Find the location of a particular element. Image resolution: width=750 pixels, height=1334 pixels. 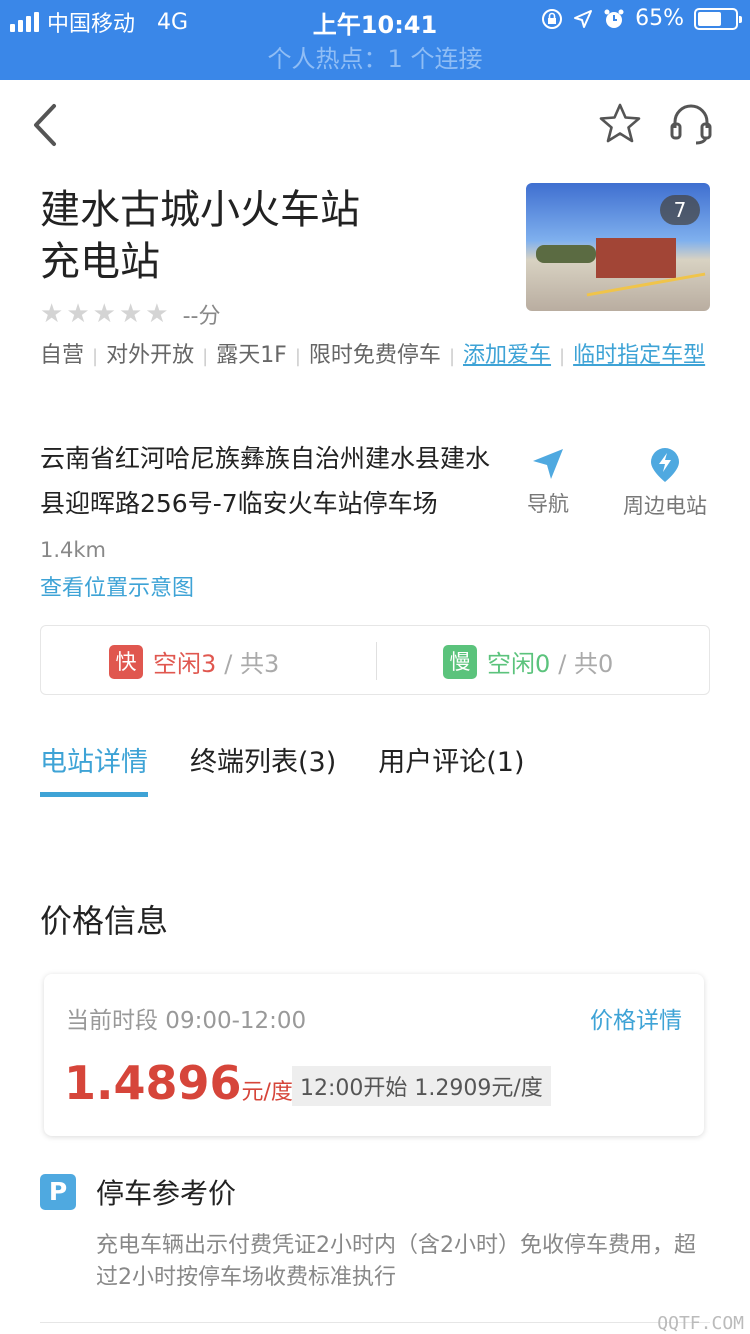

navigate-button: 导航 is located at coordinates (548, 482).